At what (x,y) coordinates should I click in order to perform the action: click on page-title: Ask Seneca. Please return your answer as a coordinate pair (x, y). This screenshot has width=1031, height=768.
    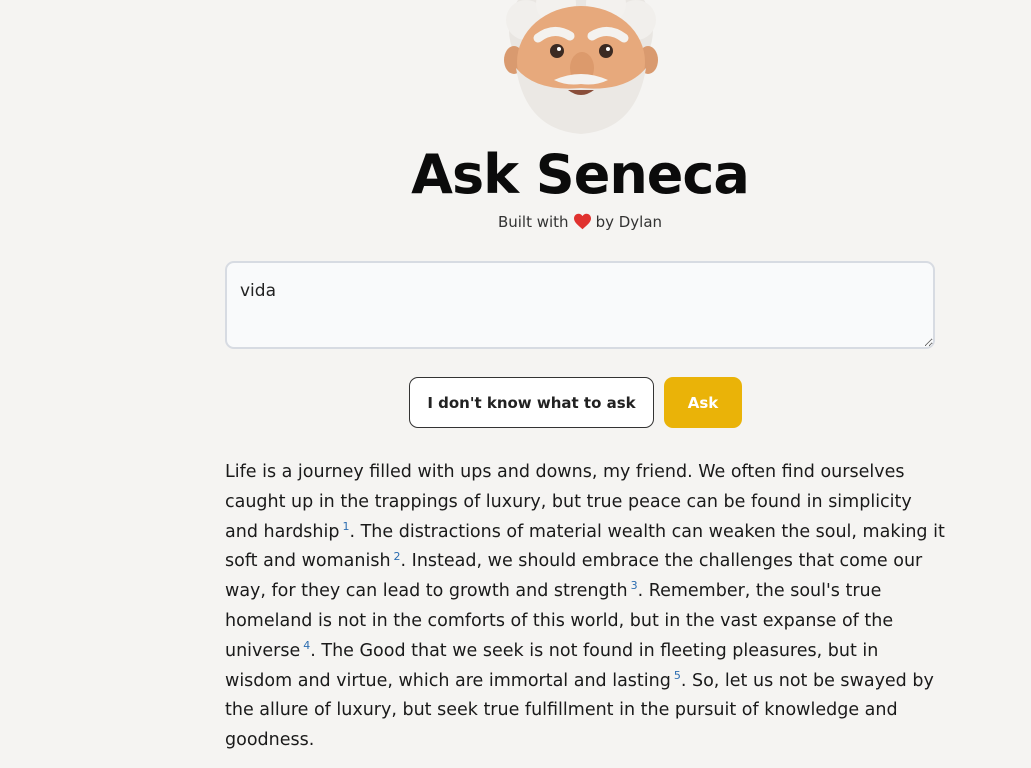
    Looking at the image, I should click on (580, 174).